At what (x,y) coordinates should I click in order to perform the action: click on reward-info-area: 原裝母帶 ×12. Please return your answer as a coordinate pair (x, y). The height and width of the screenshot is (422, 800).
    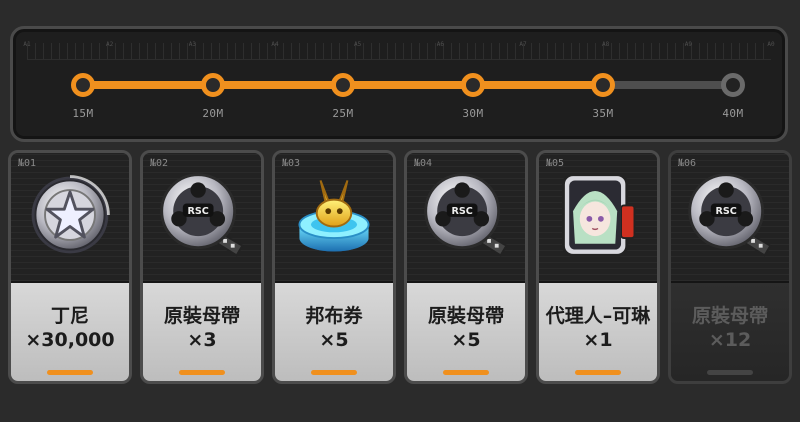
    Looking at the image, I should click on (730, 332).